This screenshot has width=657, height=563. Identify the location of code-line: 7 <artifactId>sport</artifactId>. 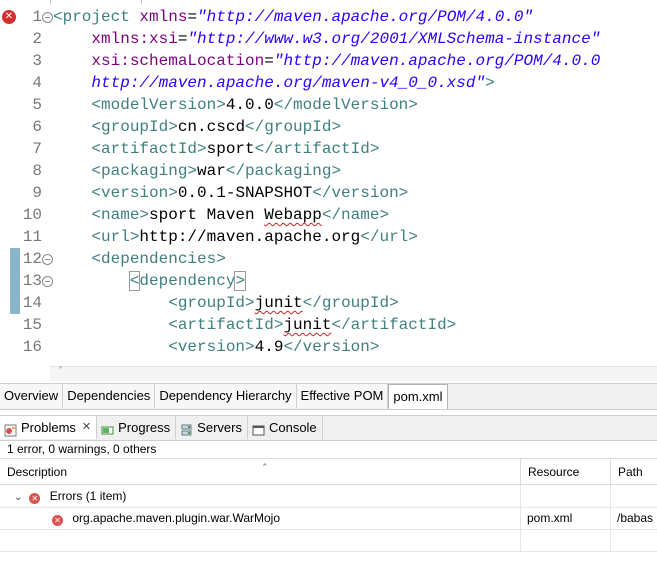
(328, 149).